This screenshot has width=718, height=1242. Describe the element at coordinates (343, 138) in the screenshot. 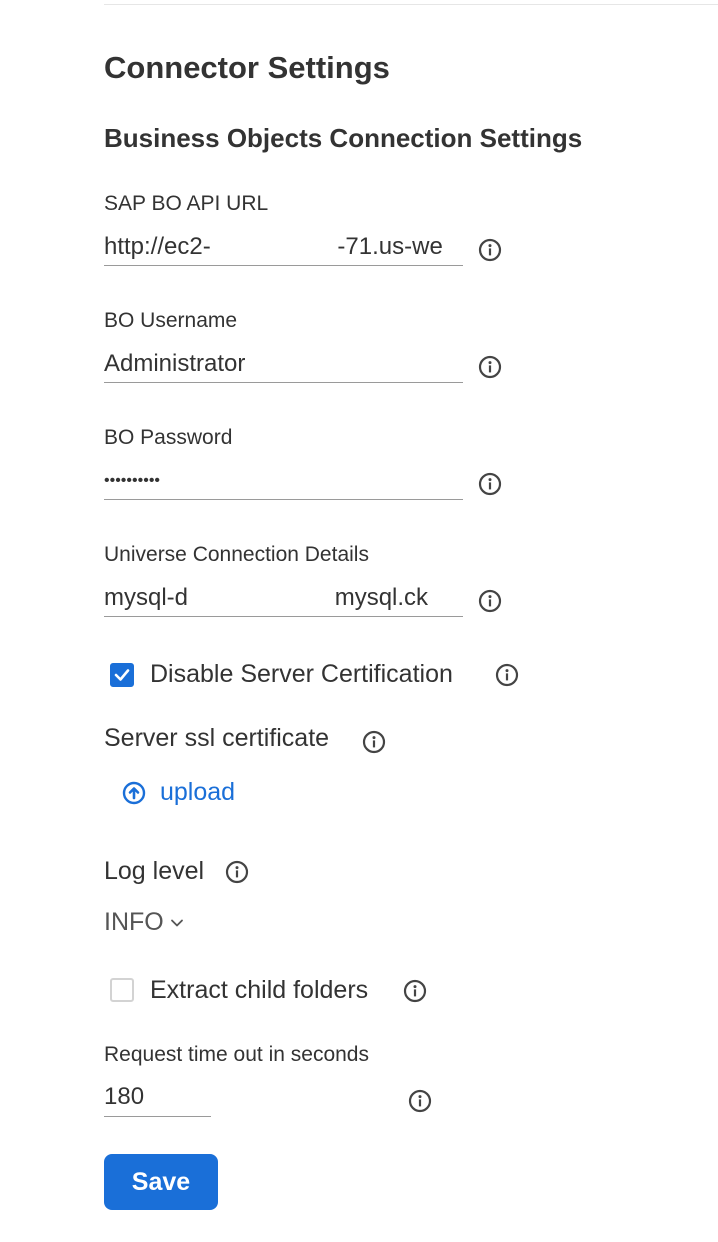

I see `section-title: Business Objects Connection Settings` at that location.